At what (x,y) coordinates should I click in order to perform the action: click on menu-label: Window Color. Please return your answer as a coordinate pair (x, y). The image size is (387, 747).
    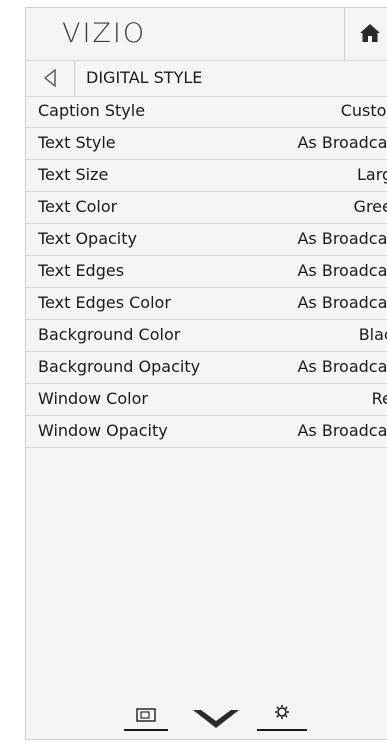
    Looking at the image, I should click on (93, 398).